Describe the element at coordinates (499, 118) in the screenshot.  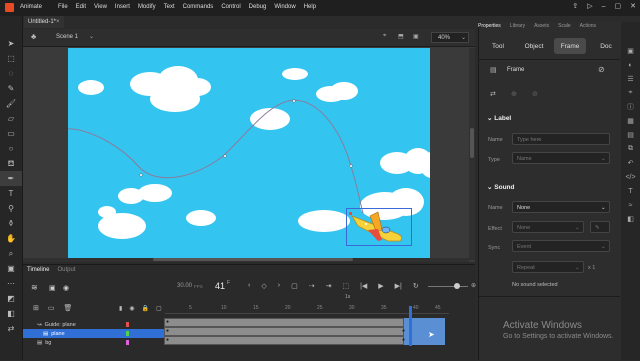
I see `label-section-header: ⌄ Label` at that location.